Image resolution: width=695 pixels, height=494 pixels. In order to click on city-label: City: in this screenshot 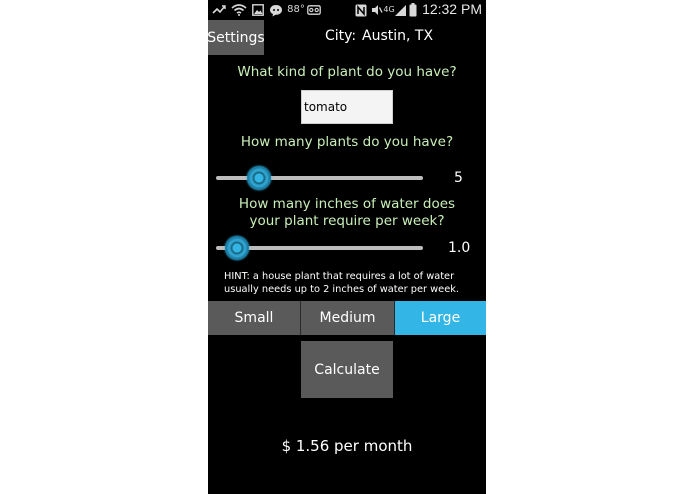, I will do `click(341, 36)`.